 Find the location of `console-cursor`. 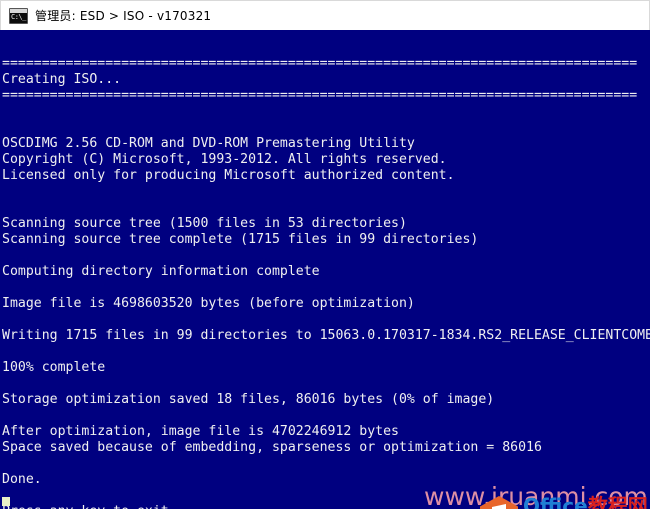

console-cursor is located at coordinates (6, 501).